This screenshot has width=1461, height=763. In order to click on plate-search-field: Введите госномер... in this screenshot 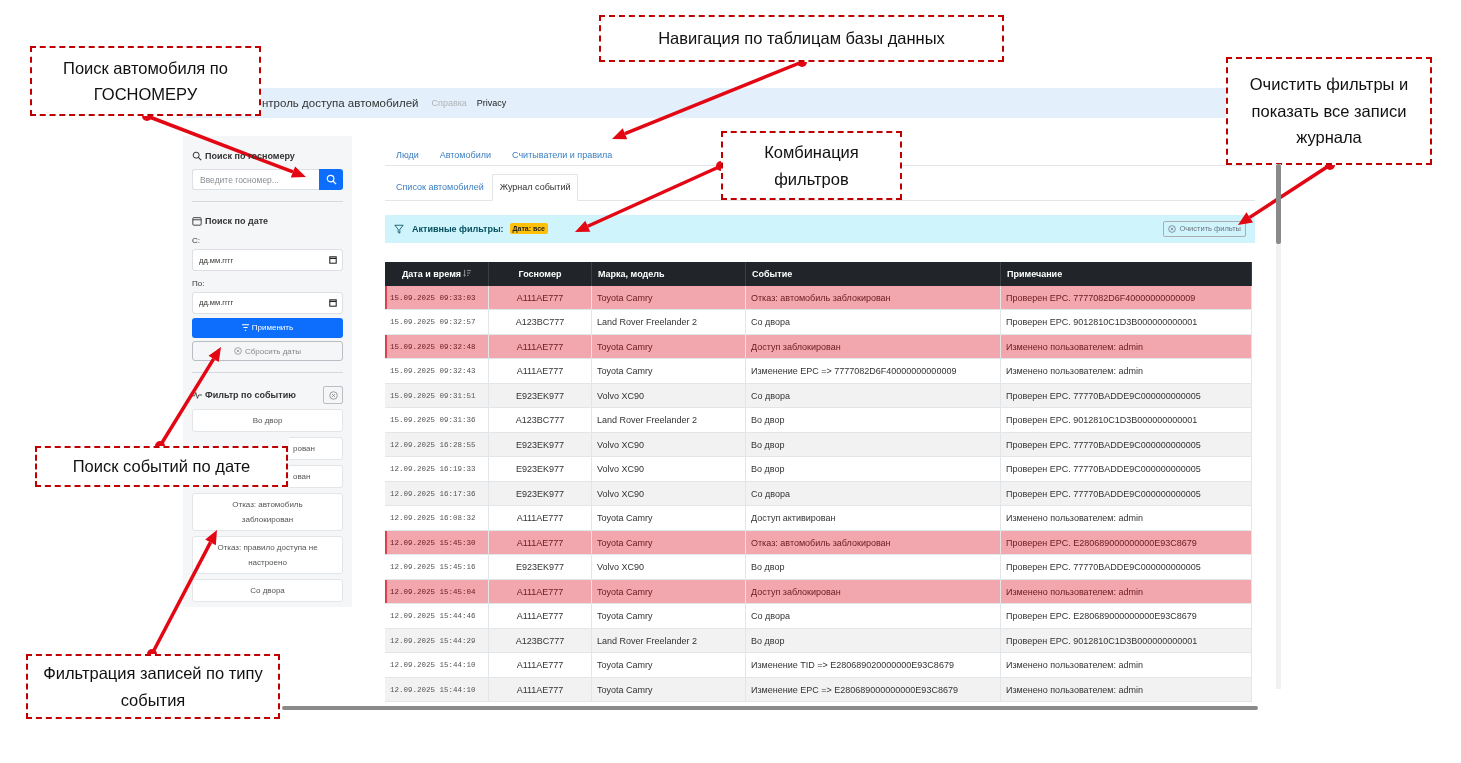, I will do `click(255, 179)`.